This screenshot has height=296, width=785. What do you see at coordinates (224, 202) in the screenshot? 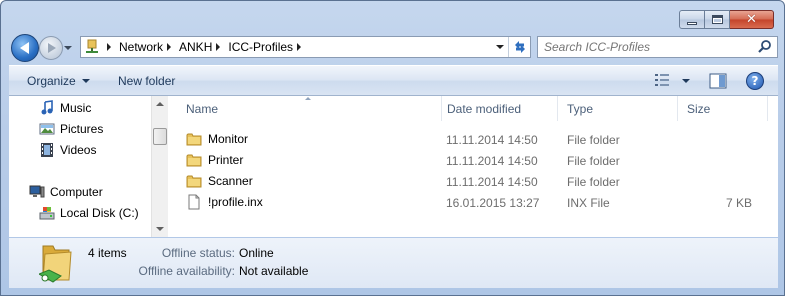
I see `file-name-cell: !profile.inx` at bounding box center [224, 202].